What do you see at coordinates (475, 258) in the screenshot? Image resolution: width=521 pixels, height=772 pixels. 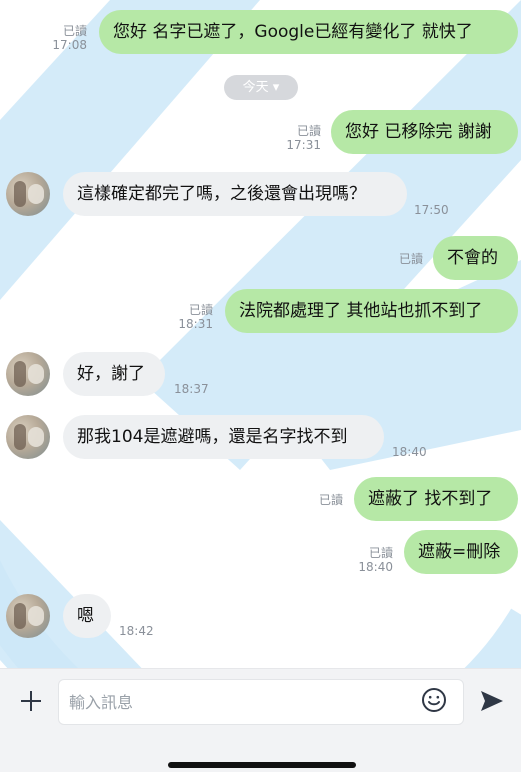 I see `message-bubble-outgoing: 不會的` at bounding box center [475, 258].